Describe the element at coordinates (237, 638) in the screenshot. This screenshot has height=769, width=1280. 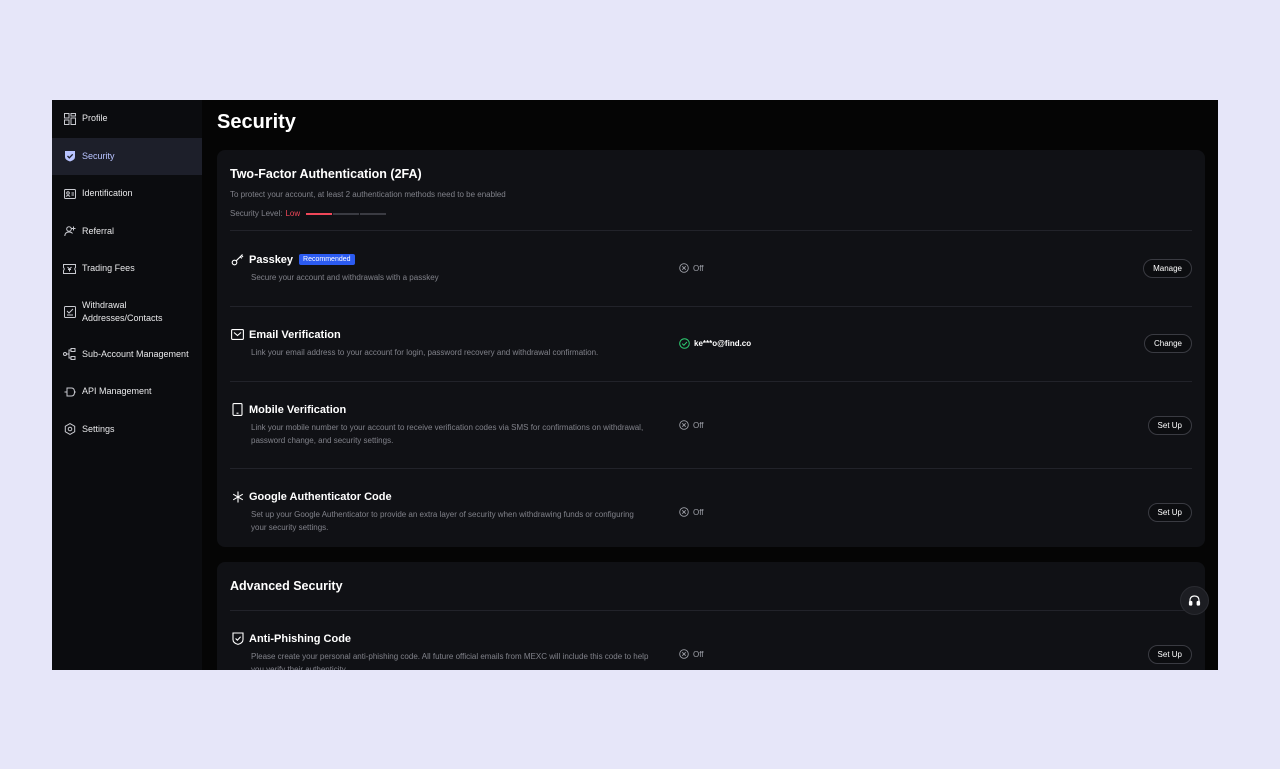
I see `shield-check-icon` at that location.